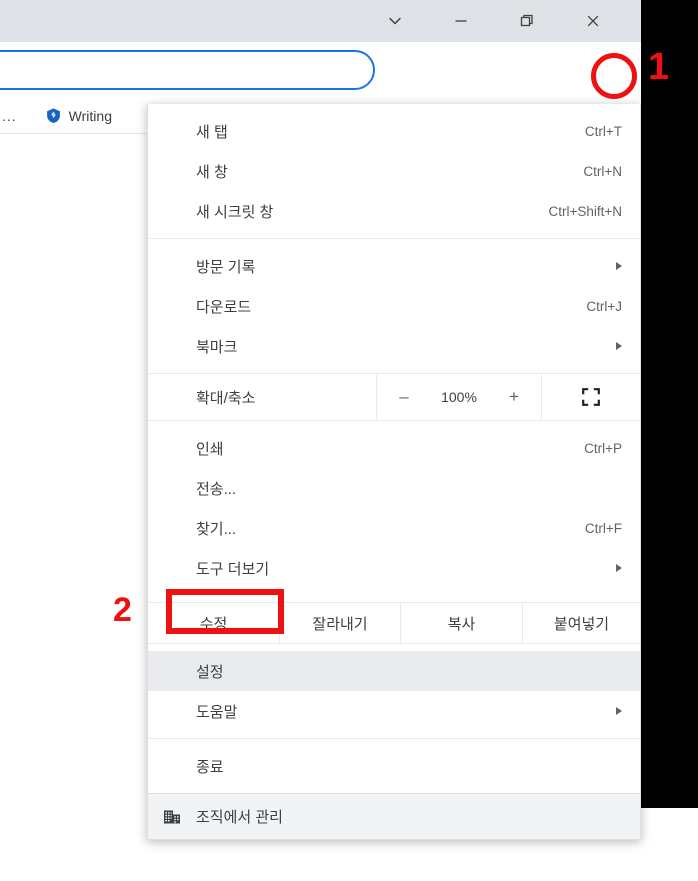  I want to click on minimize-button, so click(461, 21).